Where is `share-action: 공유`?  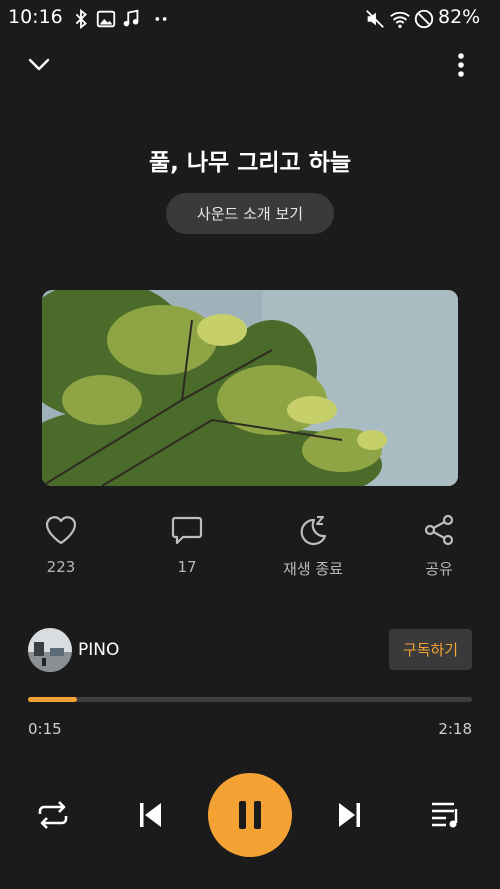 share-action: 공유 is located at coordinates (439, 546).